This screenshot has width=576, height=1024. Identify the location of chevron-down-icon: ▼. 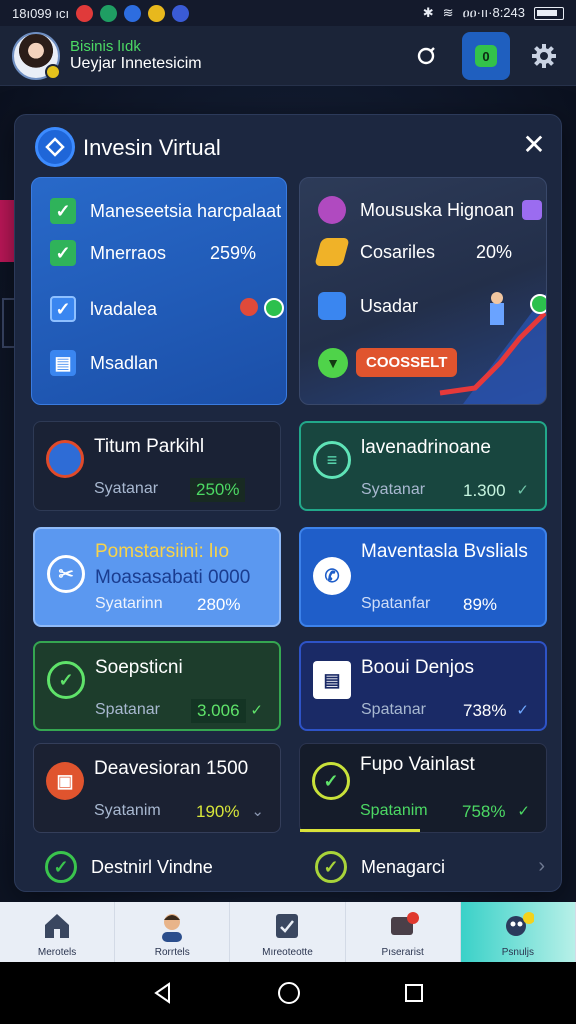
(333, 363).